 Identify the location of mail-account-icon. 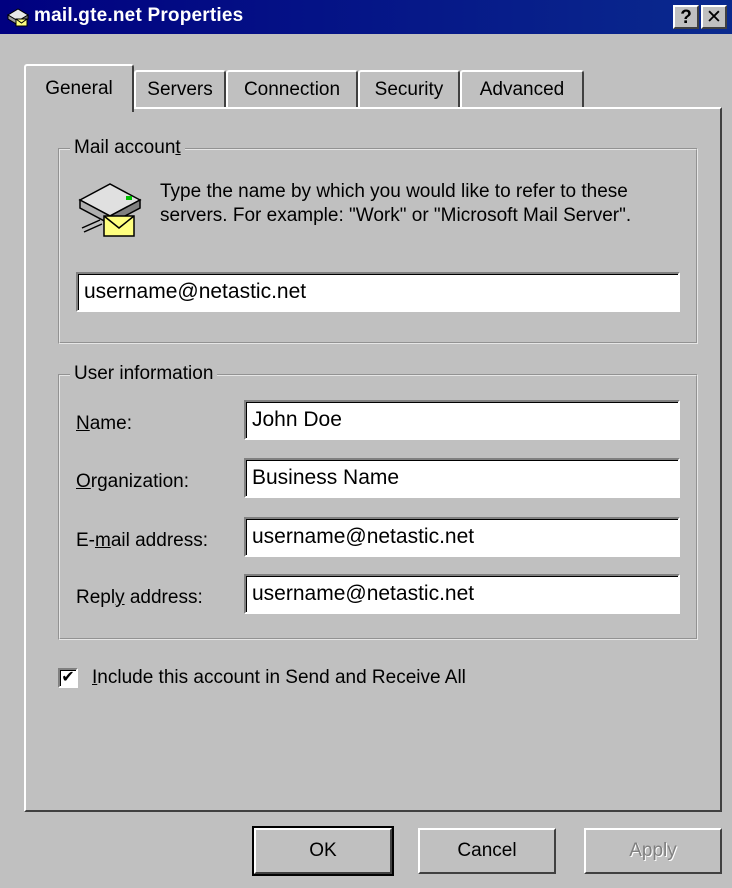
(18, 17).